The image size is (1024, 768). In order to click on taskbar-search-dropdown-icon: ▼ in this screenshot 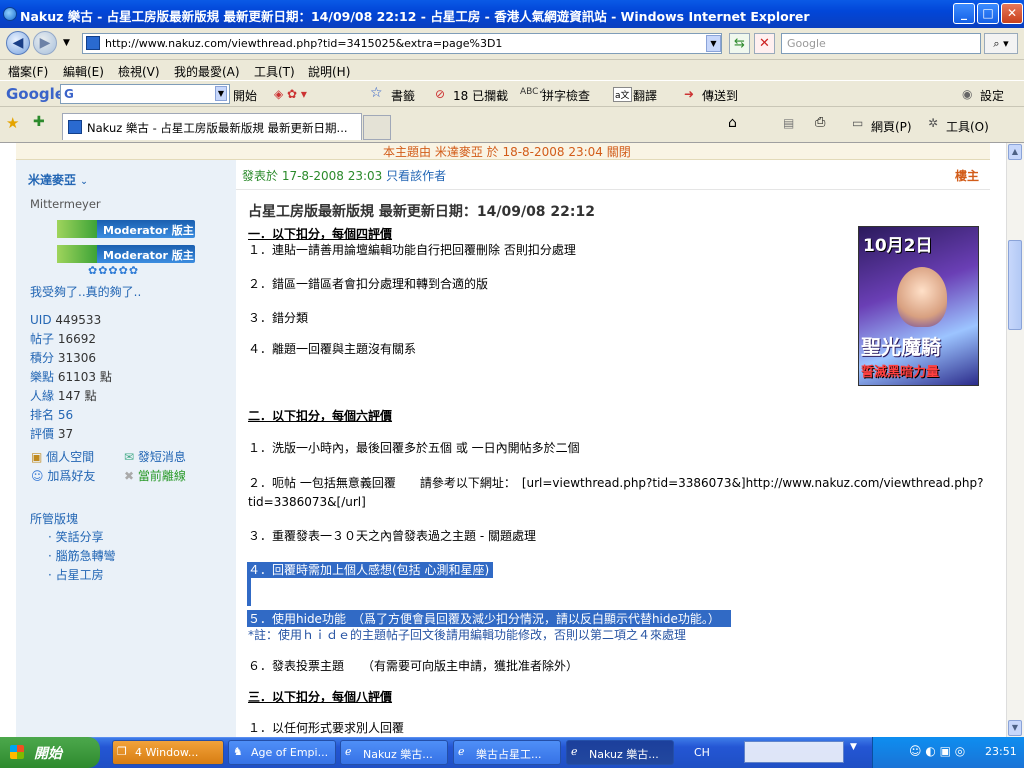, I will do `click(853, 747)`.